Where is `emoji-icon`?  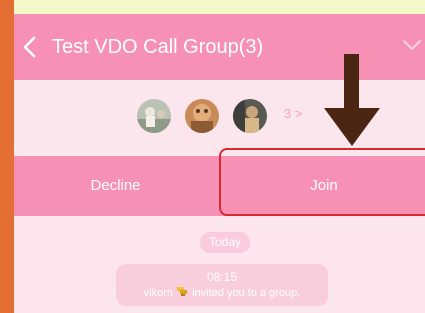
emoji-icon is located at coordinates (182, 291).